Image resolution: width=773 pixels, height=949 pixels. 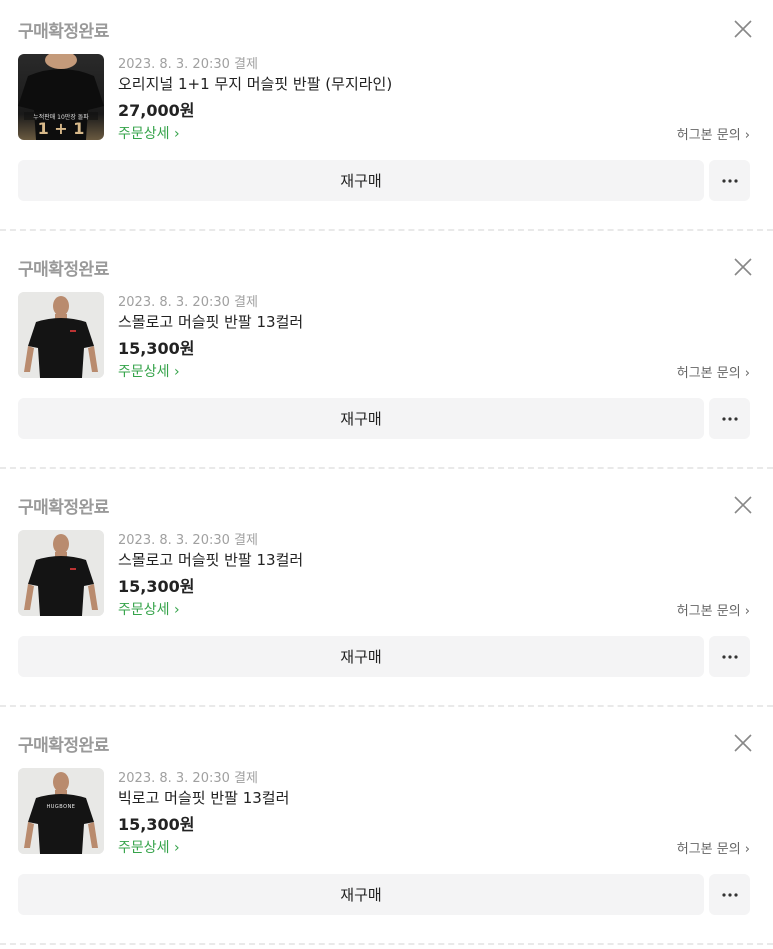 What do you see at coordinates (203, 797) in the screenshot?
I see `product-title: 빅로고 머슬핏 반팔 13컬러` at bounding box center [203, 797].